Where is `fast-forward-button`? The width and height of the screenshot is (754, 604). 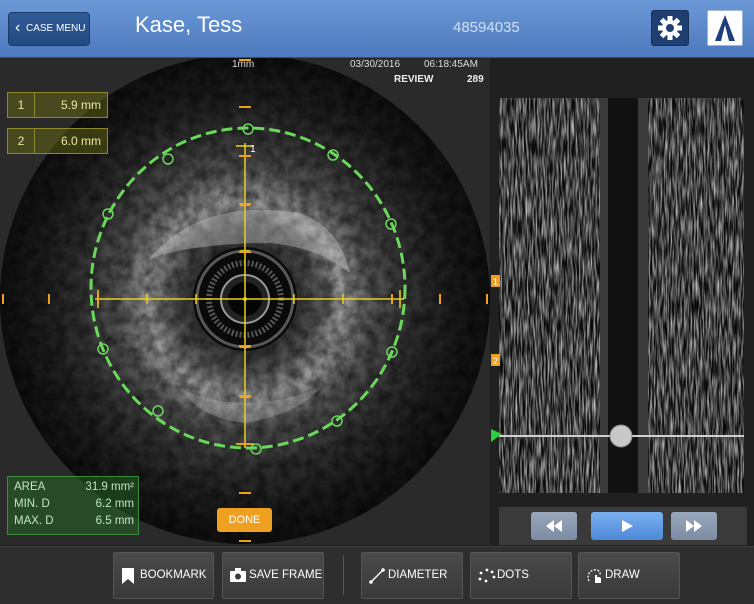 fast-forward-button is located at coordinates (694, 526).